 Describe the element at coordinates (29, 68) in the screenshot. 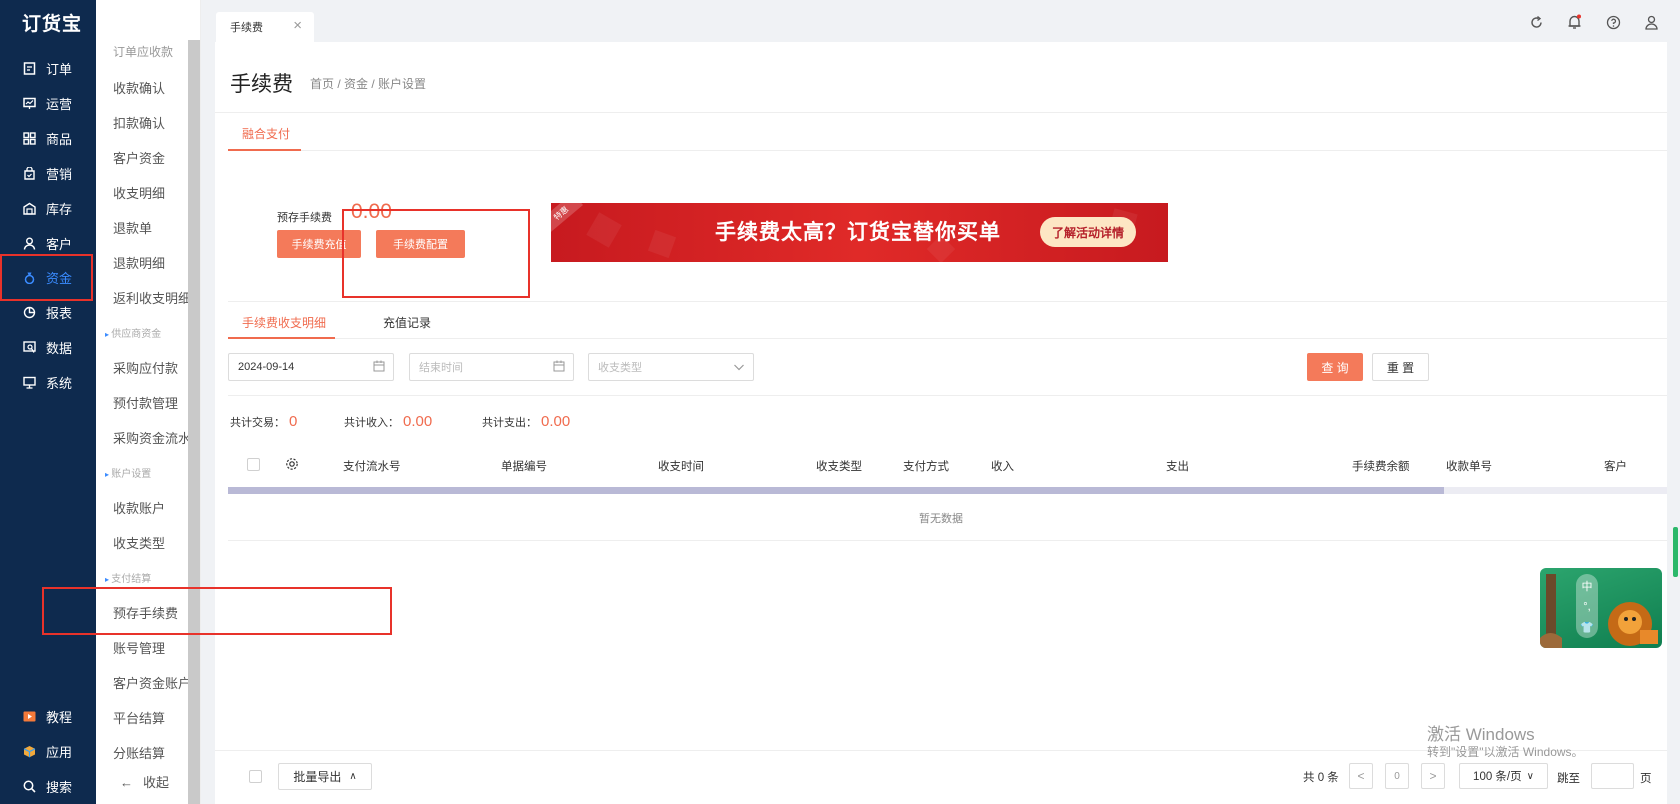

I see `order-icon` at that location.